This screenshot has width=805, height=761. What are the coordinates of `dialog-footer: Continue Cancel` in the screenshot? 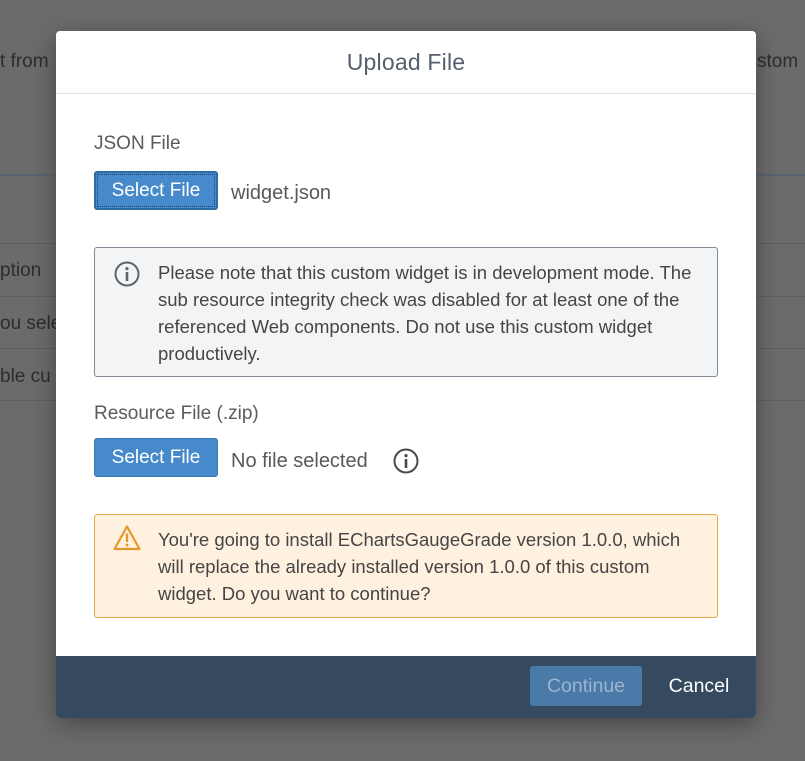 It's located at (406, 687).